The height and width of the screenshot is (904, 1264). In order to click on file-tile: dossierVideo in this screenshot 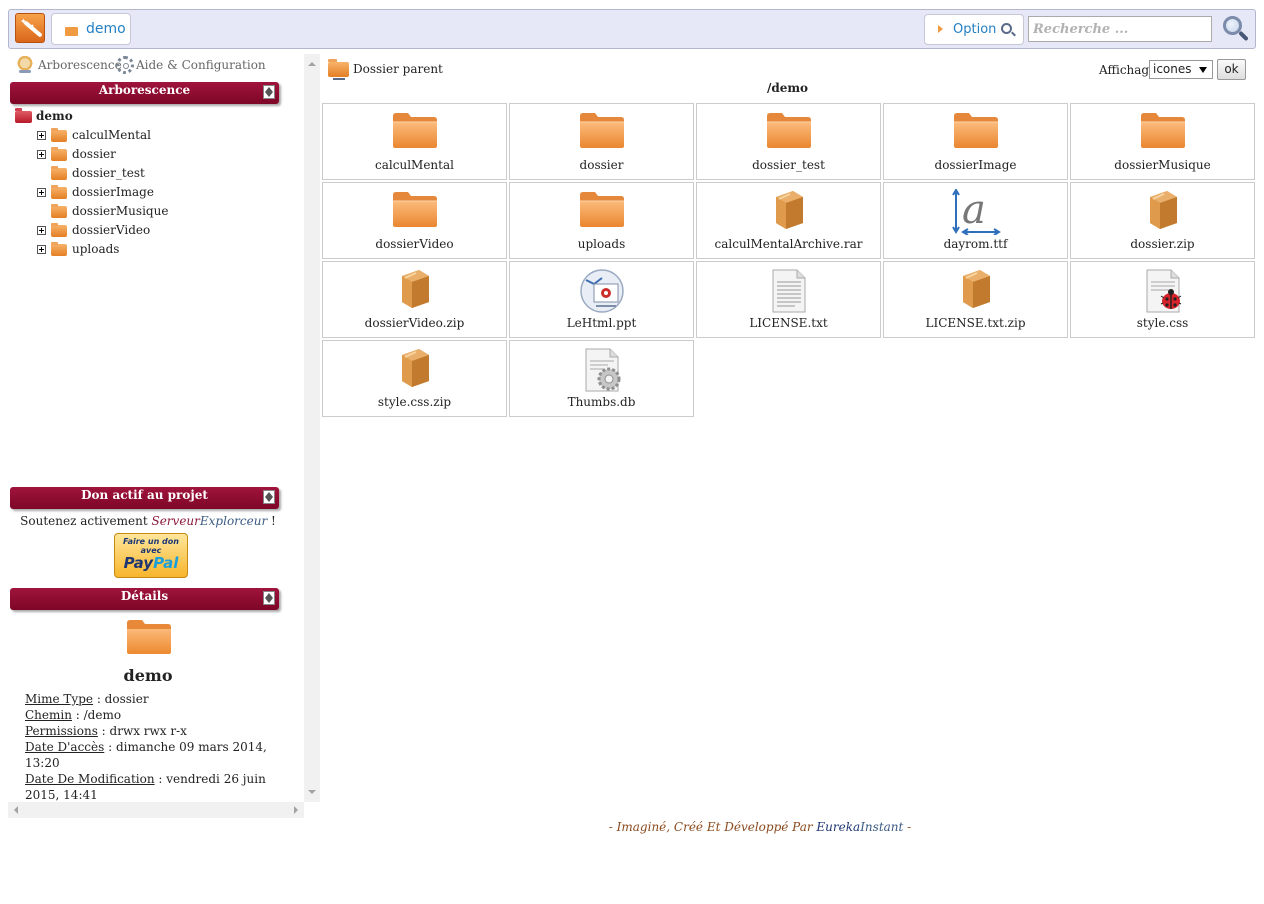, I will do `click(414, 220)`.